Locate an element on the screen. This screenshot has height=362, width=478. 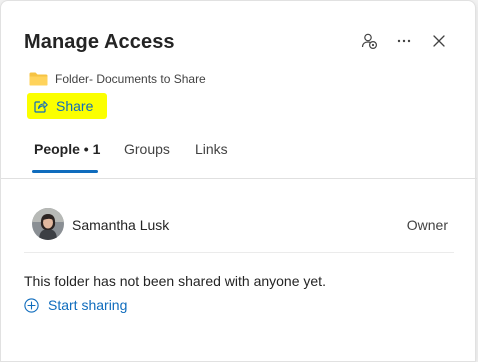
more-options-icon is located at coordinates (404, 41).